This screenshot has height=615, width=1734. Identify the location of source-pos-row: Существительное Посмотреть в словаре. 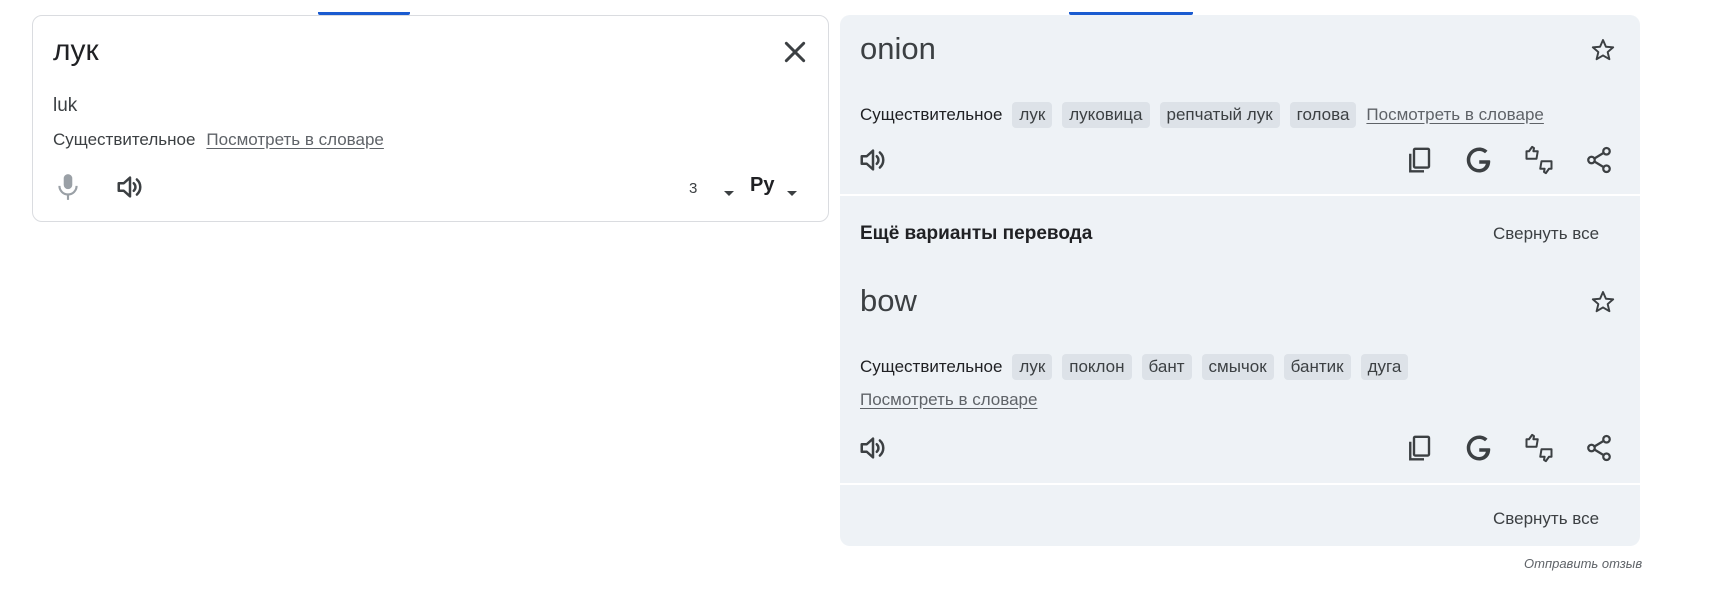
(218, 140).